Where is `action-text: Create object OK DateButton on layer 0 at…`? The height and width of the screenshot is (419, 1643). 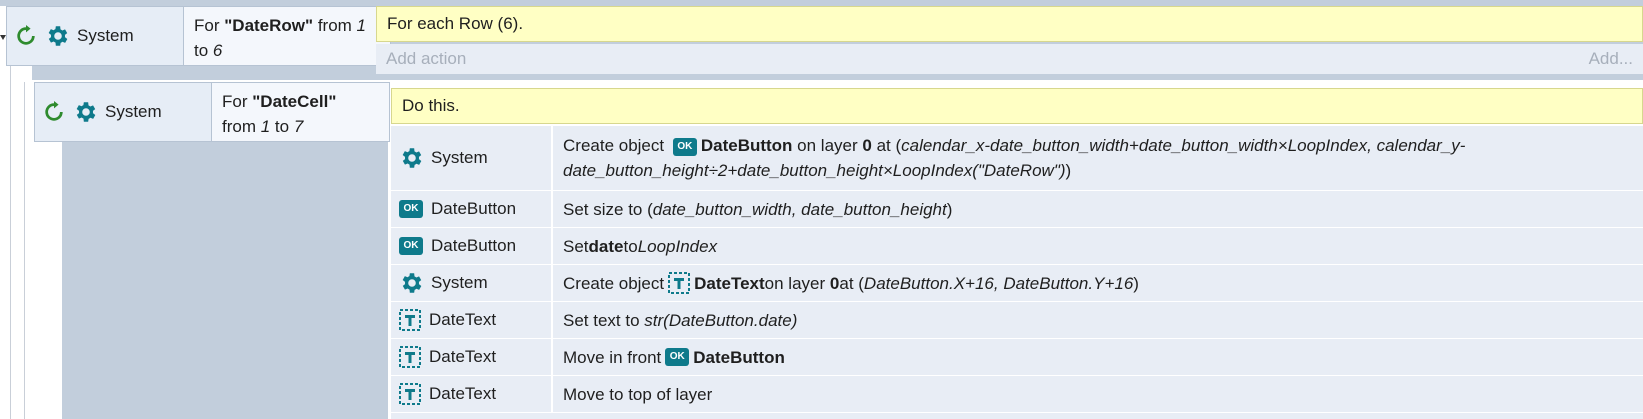 action-text: Create object OK DateButton on layer 0 at… is located at coordinates (1014, 158).